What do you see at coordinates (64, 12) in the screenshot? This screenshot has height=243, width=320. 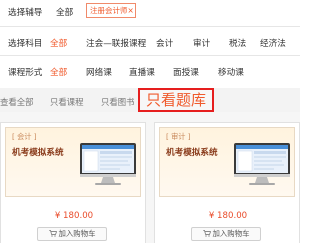 I see `selection-all-option: 全部` at bounding box center [64, 12].